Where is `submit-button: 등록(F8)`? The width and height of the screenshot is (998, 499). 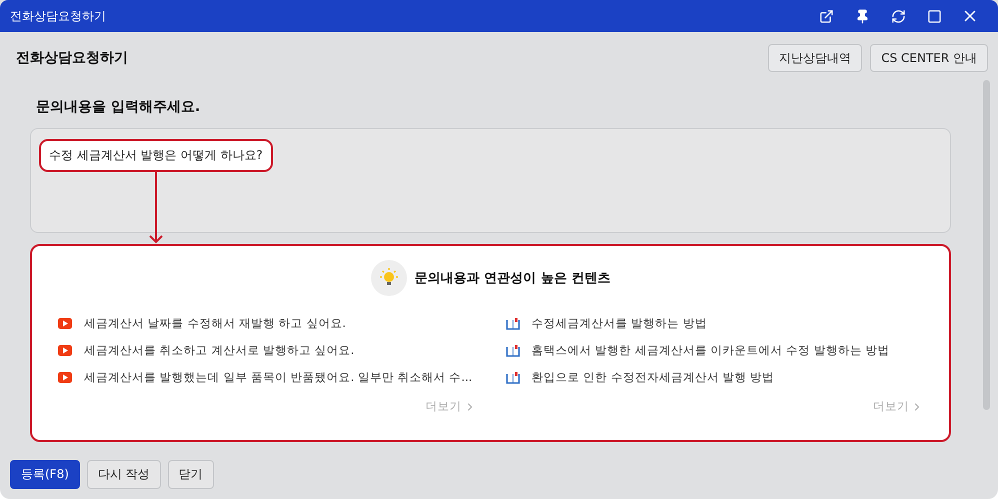
submit-button: 등록(F8) is located at coordinates (45, 474).